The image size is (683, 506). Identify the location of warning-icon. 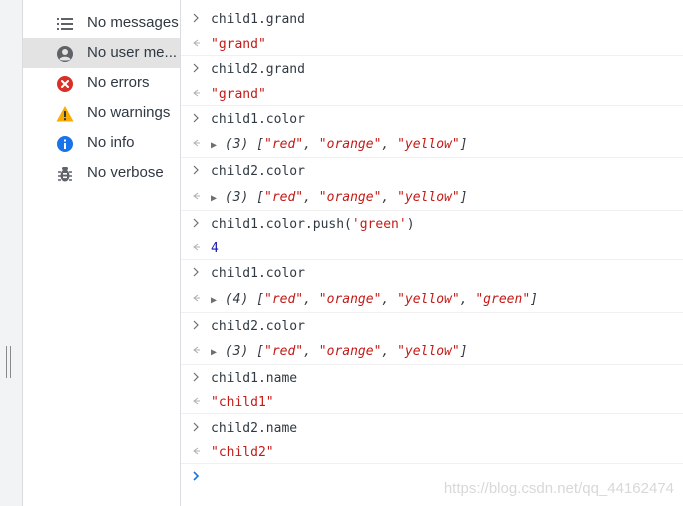
(65, 114).